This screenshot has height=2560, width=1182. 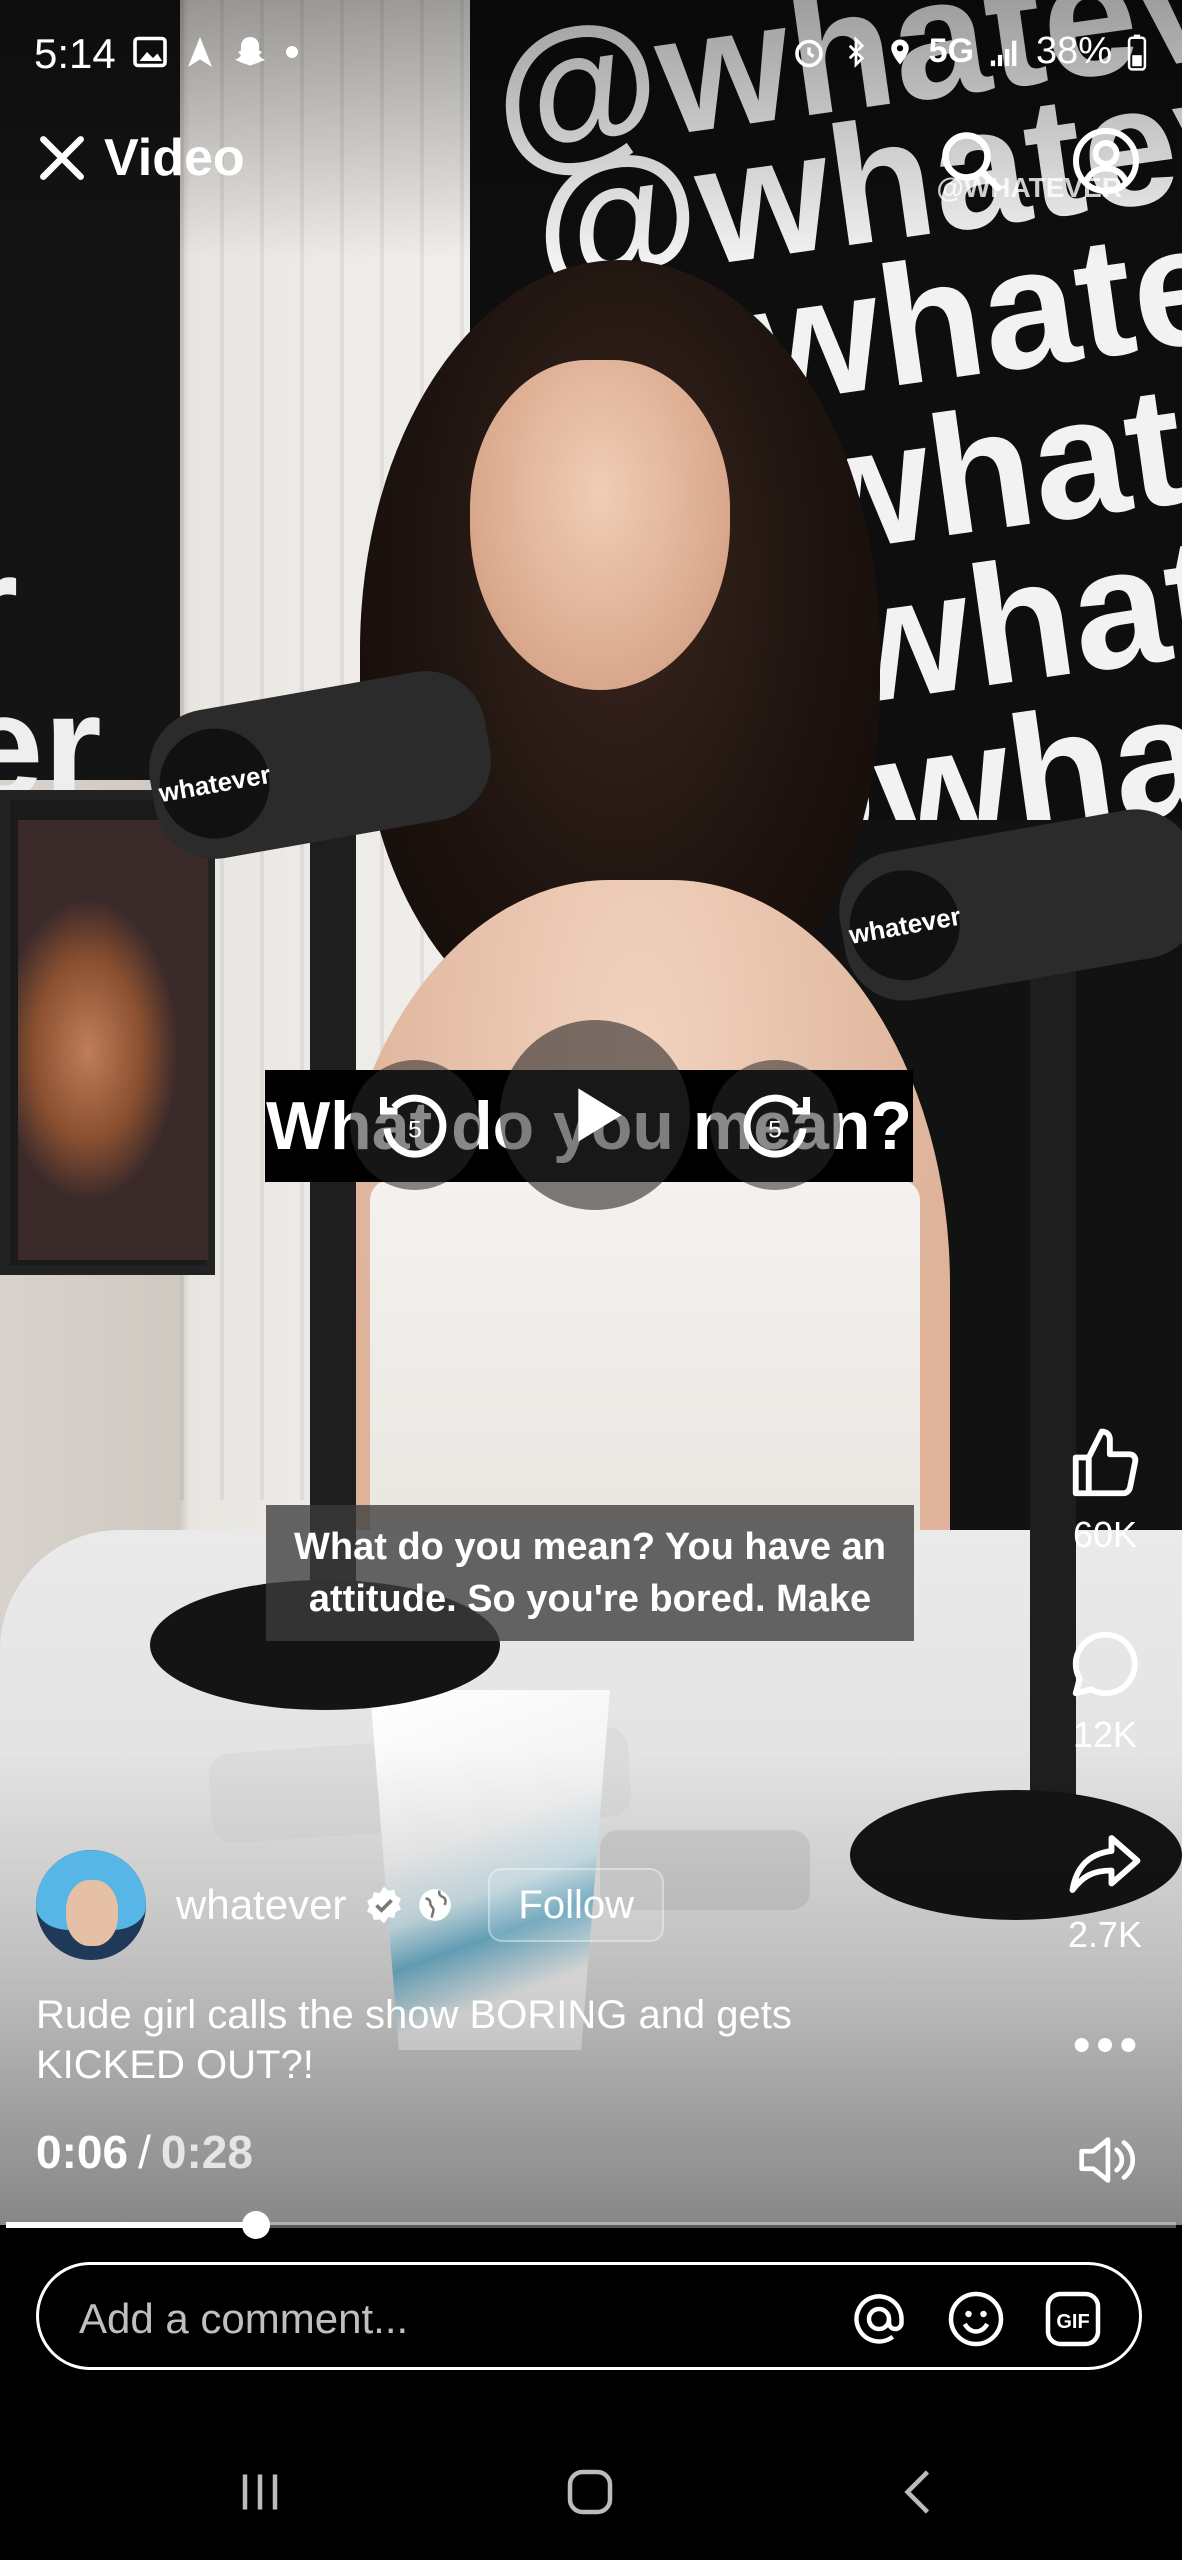 What do you see at coordinates (976, 2319) in the screenshot?
I see `emoji-icon` at bounding box center [976, 2319].